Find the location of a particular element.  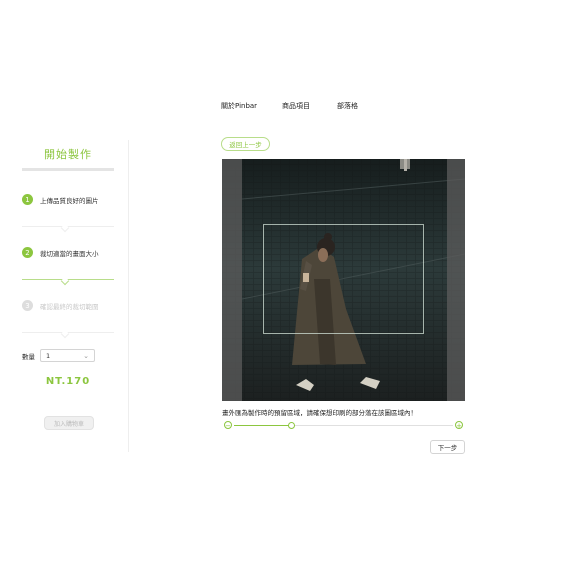

nav-item-products: 商品項目 is located at coordinates (296, 106).